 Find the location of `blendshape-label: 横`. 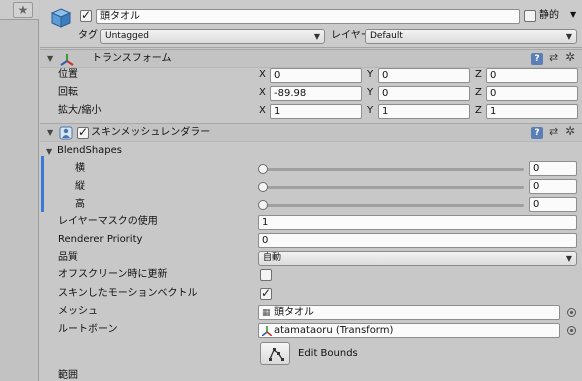

blendshape-label: 横 is located at coordinates (80, 168).